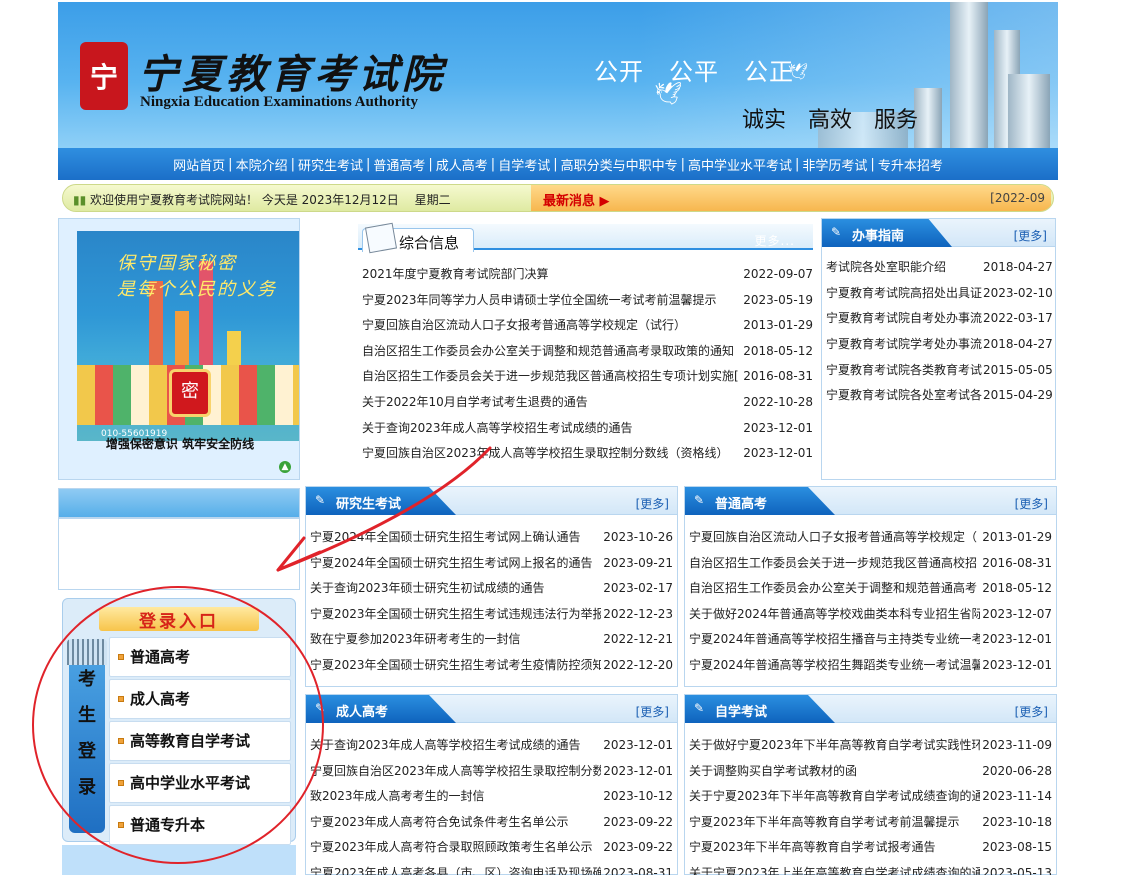  I want to click on nav-item-graduate: 研究生考试, so click(330, 164).